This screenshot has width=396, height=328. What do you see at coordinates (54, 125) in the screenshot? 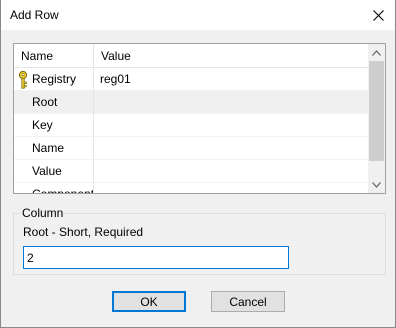
I see `grid-cell-name: Key` at bounding box center [54, 125].